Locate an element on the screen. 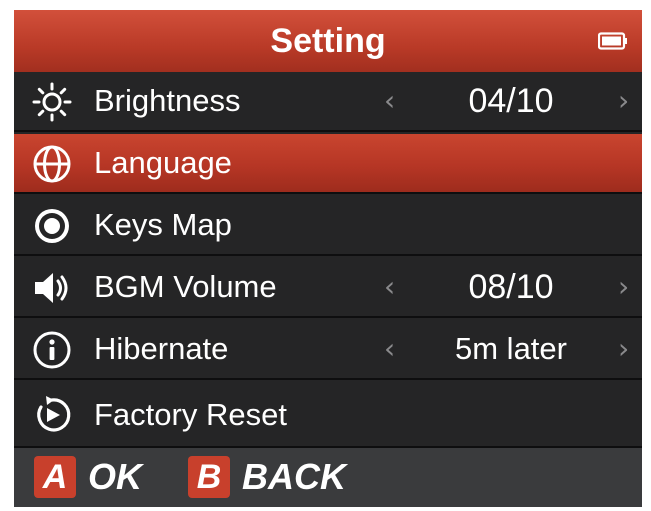 This screenshot has width=651, height=511. page-title: Setting is located at coordinates (328, 41).